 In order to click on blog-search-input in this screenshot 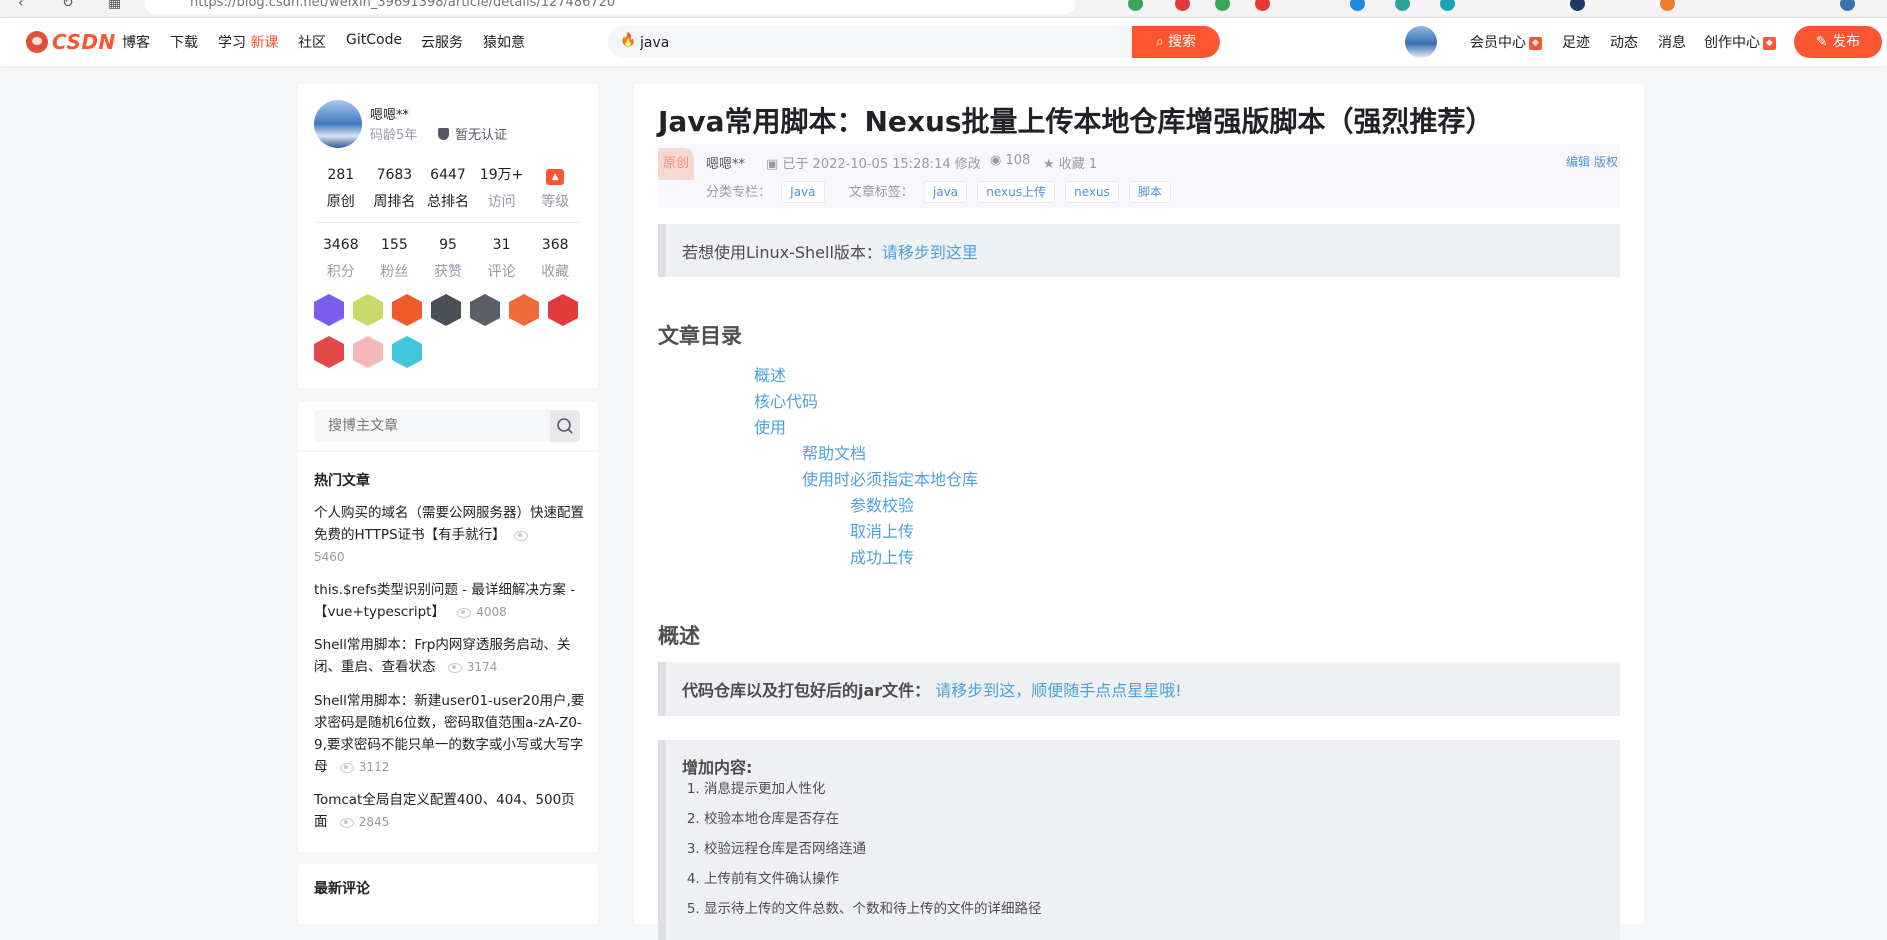, I will do `click(447, 426)`.